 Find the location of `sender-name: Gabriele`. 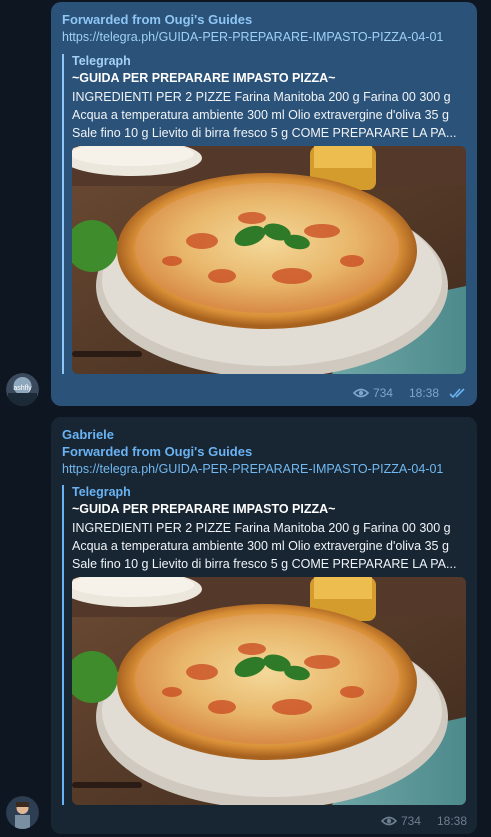

sender-name: Gabriele is located at coordinates (88, 434).